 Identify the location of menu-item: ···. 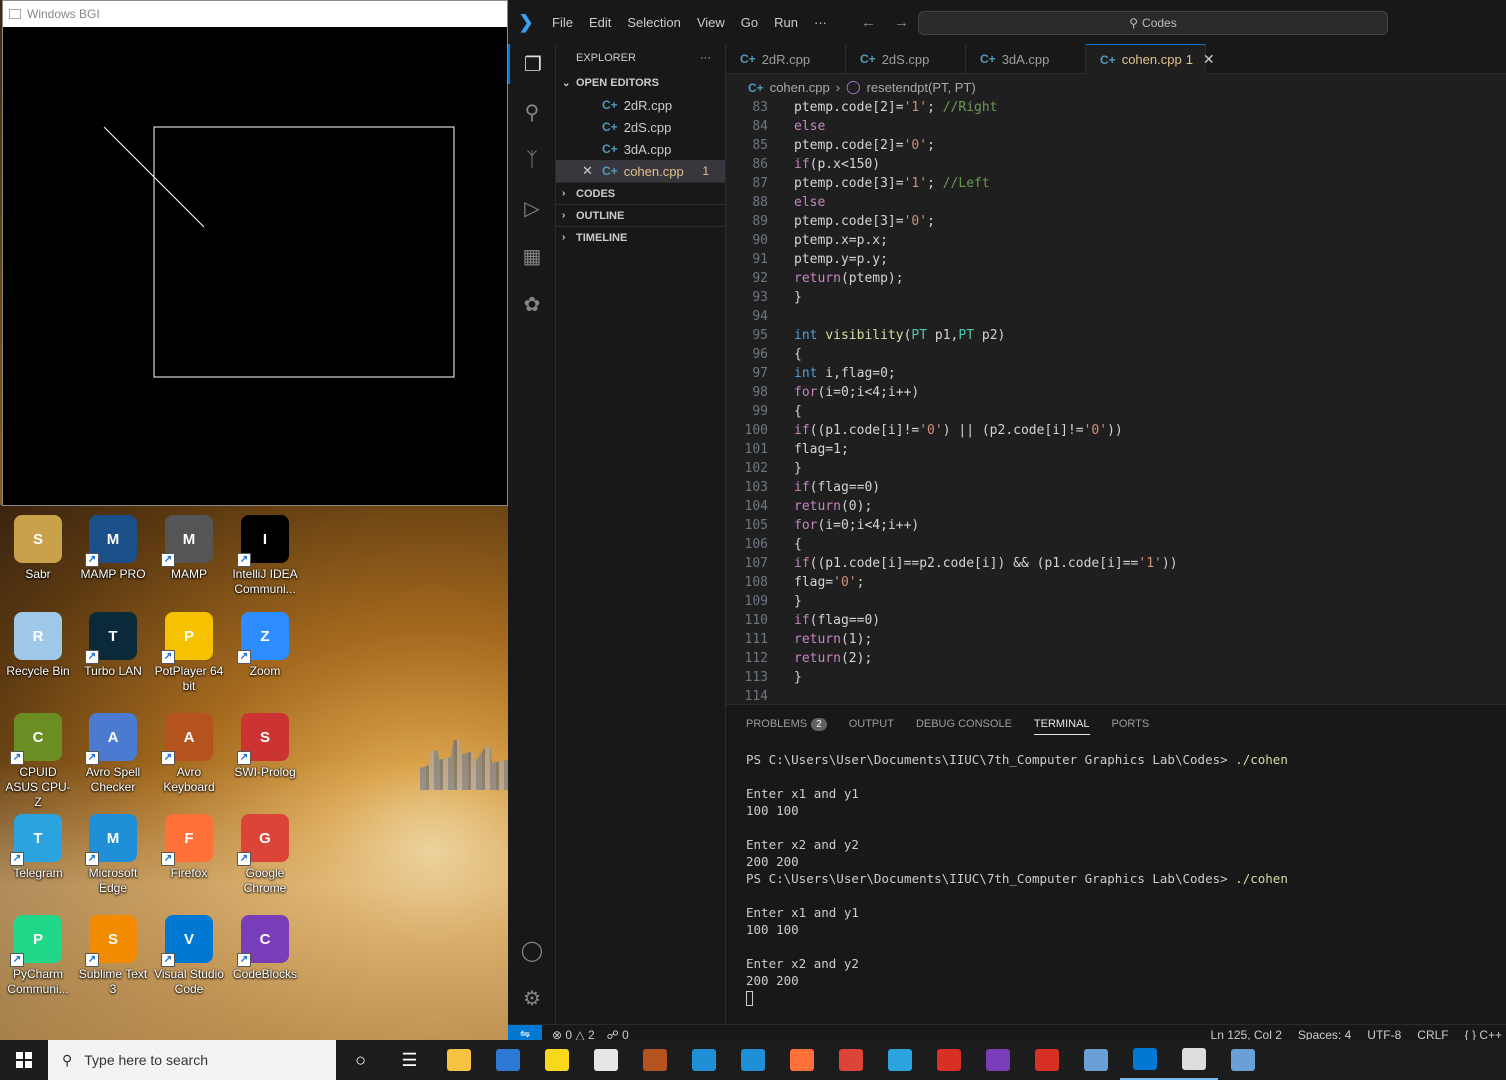
(820, 22).